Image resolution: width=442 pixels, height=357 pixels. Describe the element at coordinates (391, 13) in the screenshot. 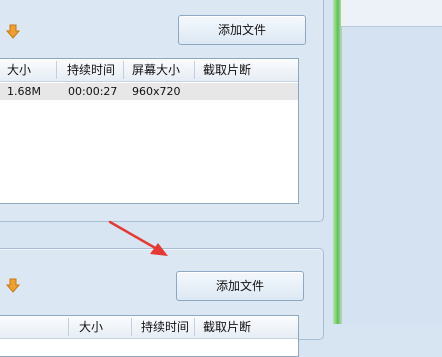

I see `right-pane-header` at that location.